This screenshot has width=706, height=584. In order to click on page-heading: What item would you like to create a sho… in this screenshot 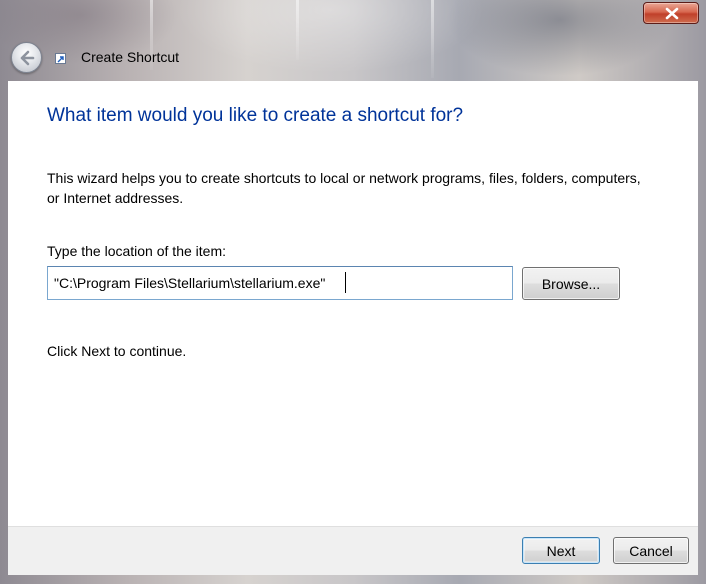, I will do `click(255, 115)`.